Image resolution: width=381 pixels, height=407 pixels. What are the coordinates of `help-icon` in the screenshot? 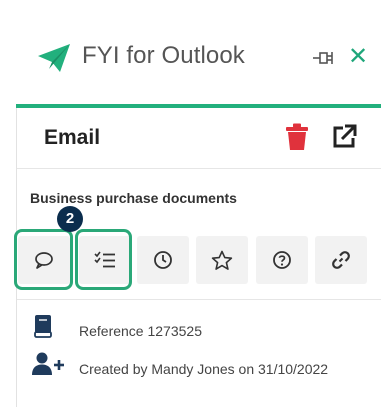 It's located at (282, 260).